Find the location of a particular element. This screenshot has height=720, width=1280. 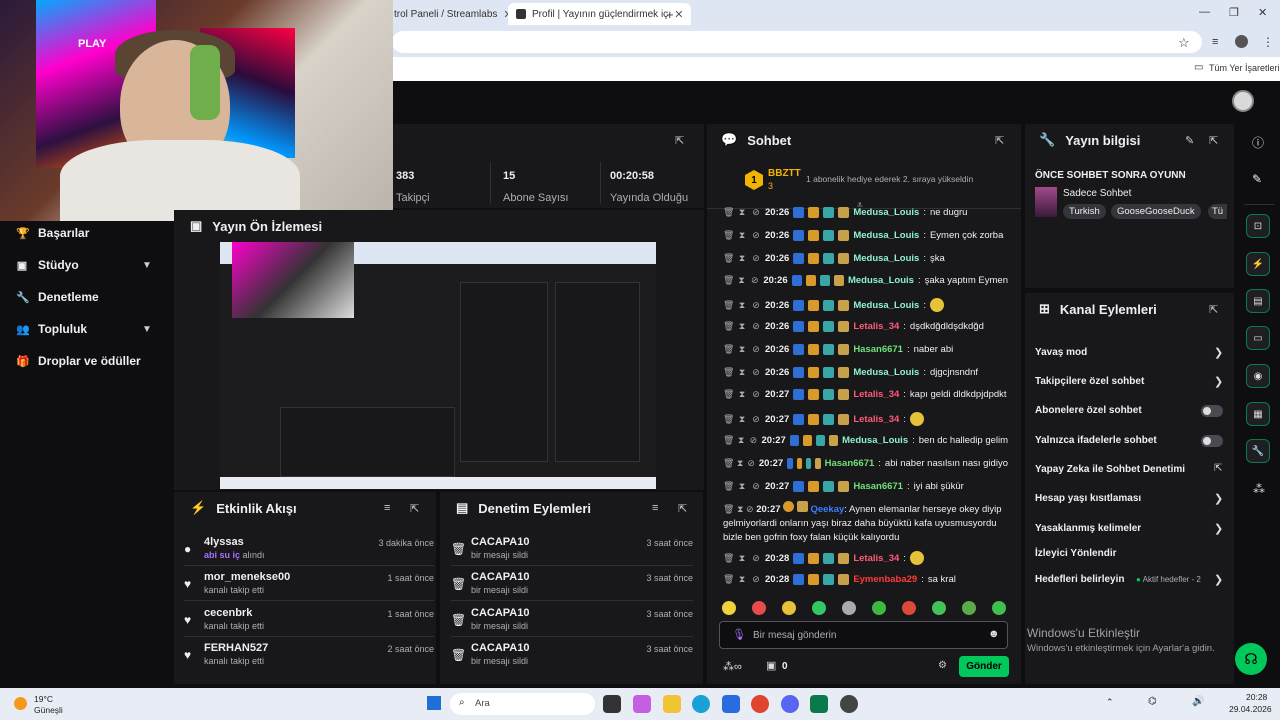

stream-category: Sadece Sohbet is located at coordinates (1097, 193).